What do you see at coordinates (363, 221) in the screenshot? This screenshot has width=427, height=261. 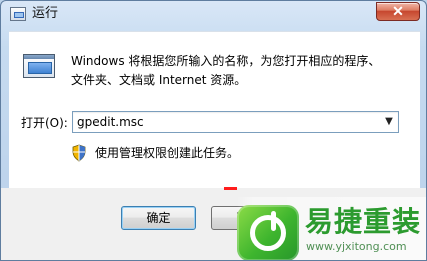 I see `brand-name: 易捷重装` at bounding box center [363, 221].